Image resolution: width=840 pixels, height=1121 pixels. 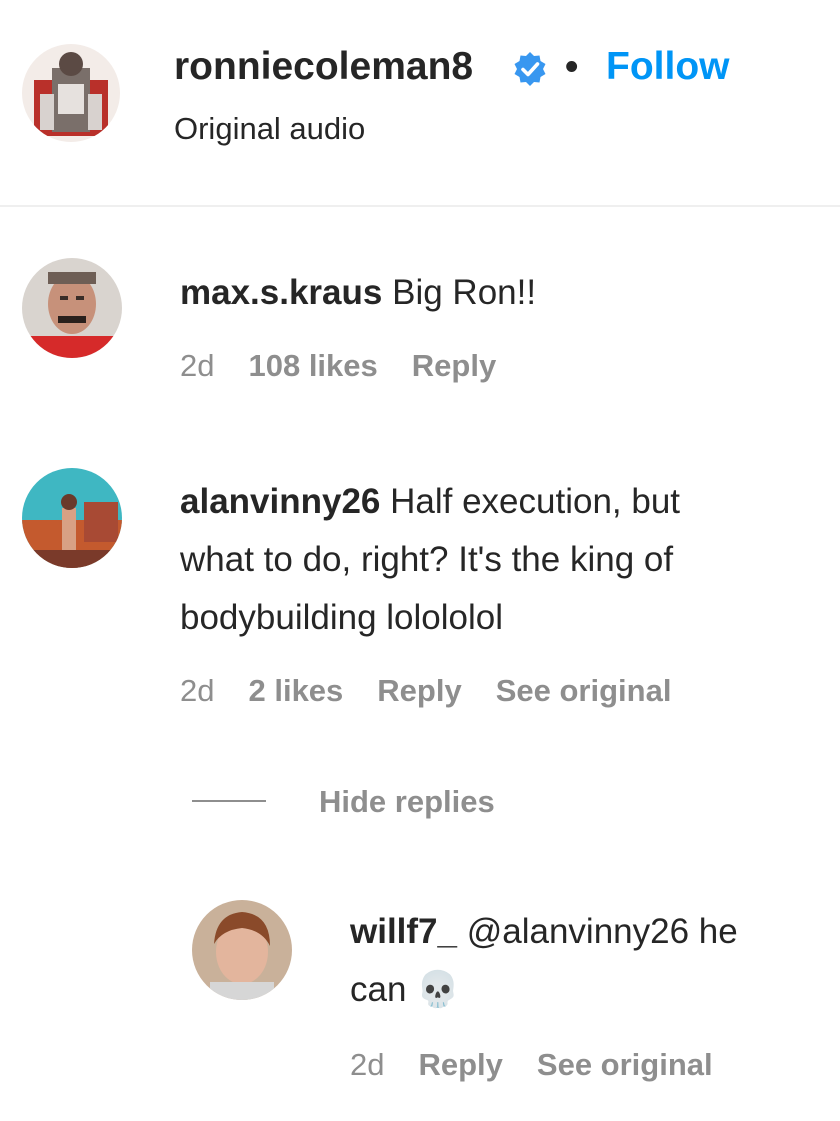 I want to click on follow-button: Follow, so click(x=667, y=67).